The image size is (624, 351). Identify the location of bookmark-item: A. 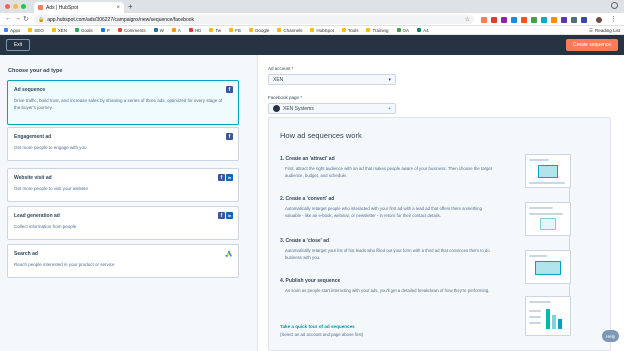
(176, 30).